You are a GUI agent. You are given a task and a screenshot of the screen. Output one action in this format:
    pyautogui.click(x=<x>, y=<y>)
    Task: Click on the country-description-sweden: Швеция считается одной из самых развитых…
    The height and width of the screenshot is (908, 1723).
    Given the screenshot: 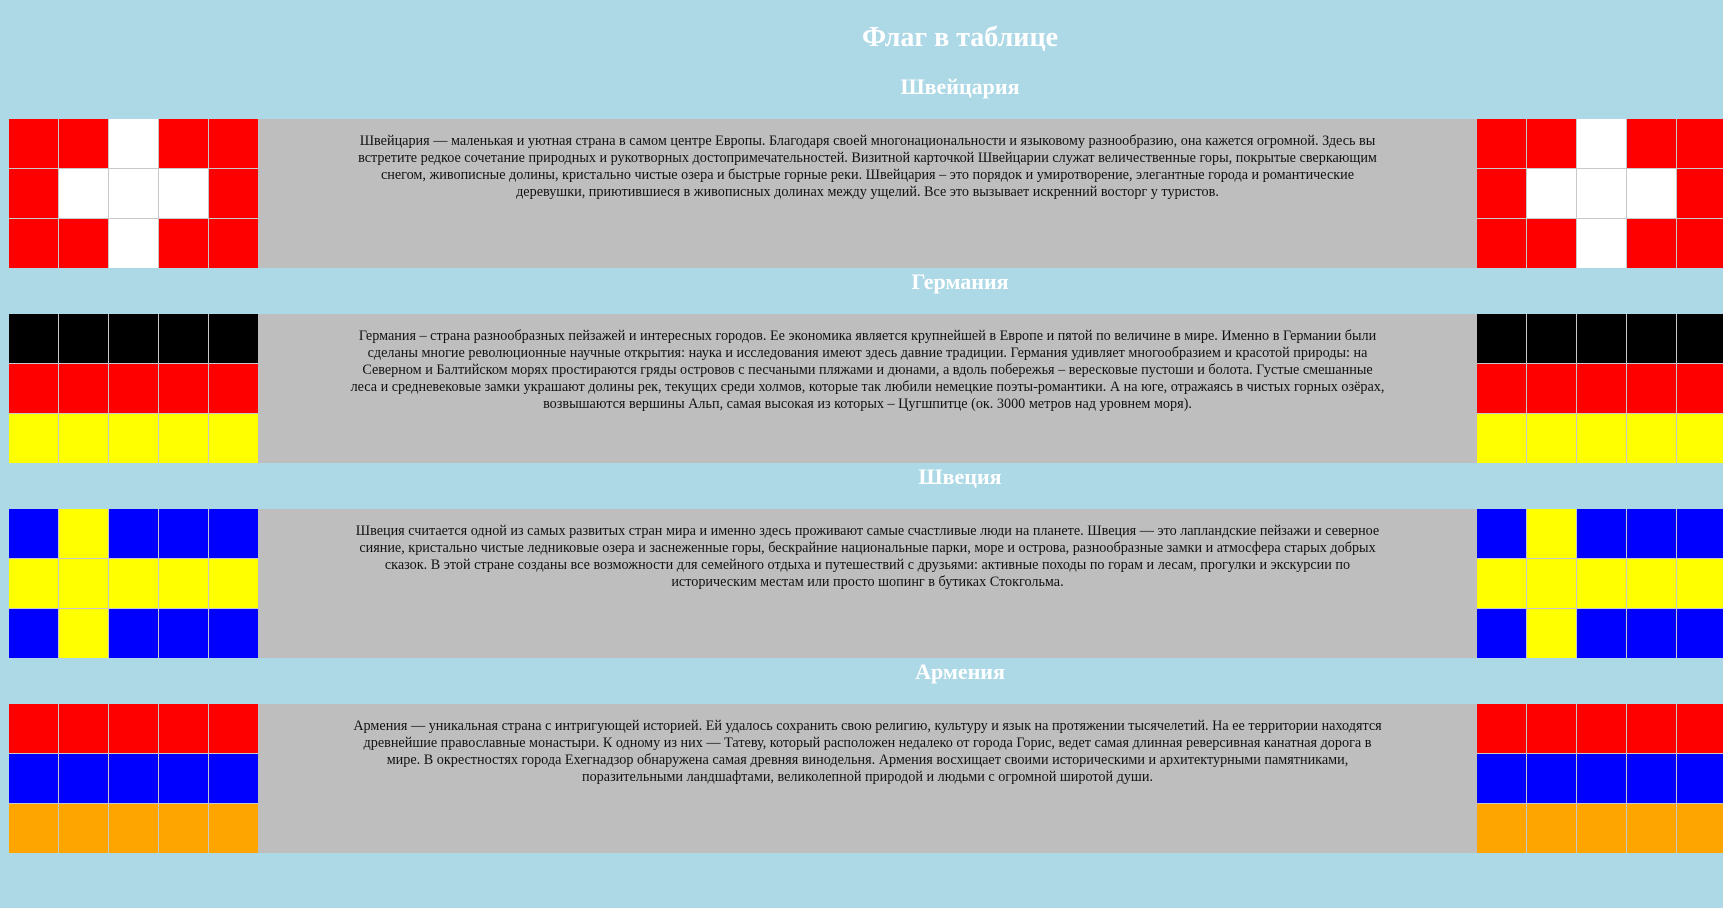 What is the action you would take?
    pyautogui.click(x=867, y=583)
    